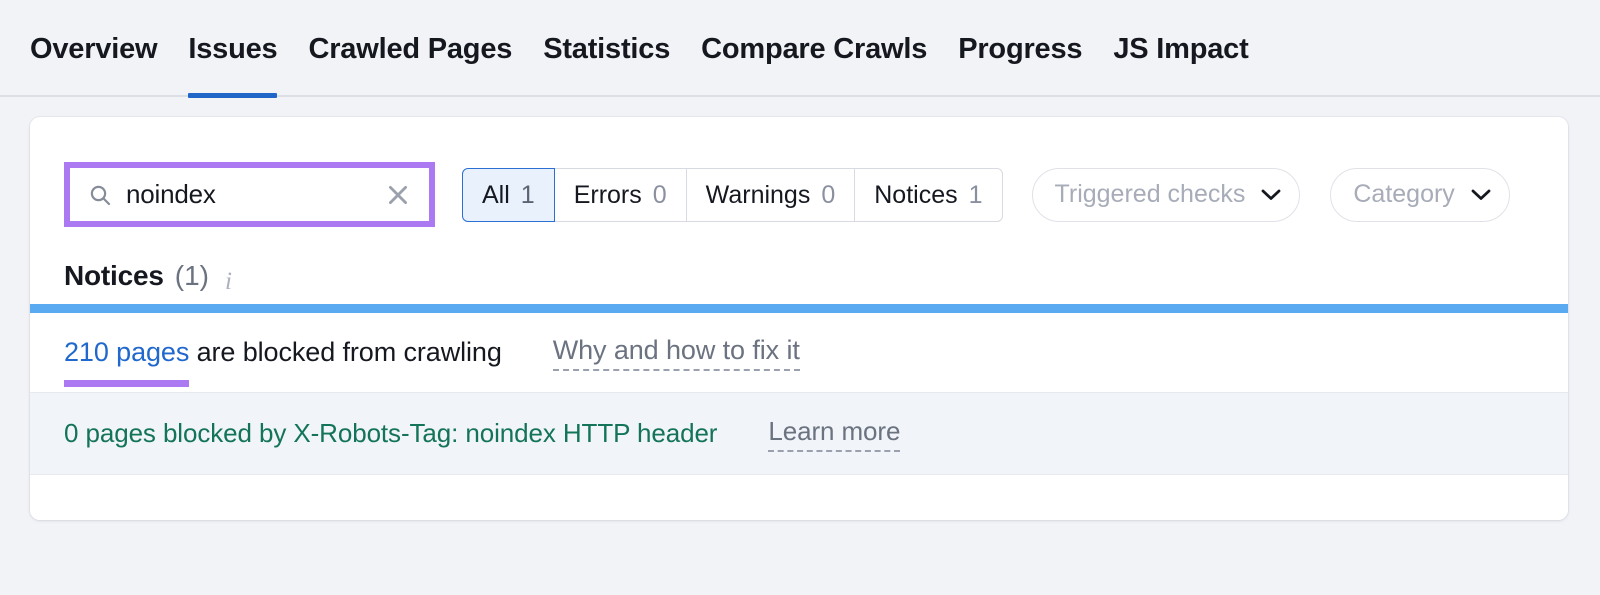 This screenshot has height=595, width=1600. What do you see at coordinates (758, 194) in the screenshot?
I see `segment-label: Warnings` at bounding box center [758, 194].